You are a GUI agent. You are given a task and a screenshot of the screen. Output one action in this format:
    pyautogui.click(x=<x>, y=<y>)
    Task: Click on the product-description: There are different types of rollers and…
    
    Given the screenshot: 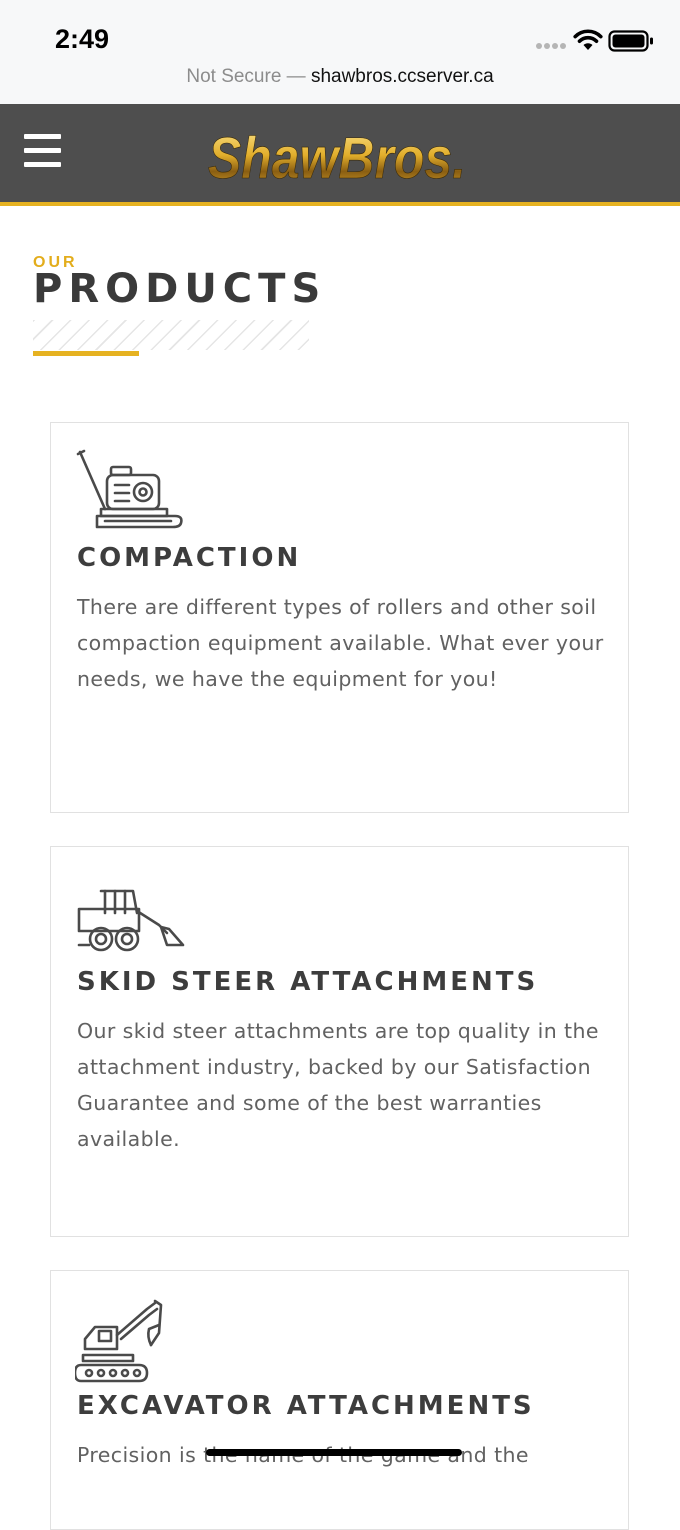 What is the action you would take?
    pyautogui.click(x=340, y=643)
    